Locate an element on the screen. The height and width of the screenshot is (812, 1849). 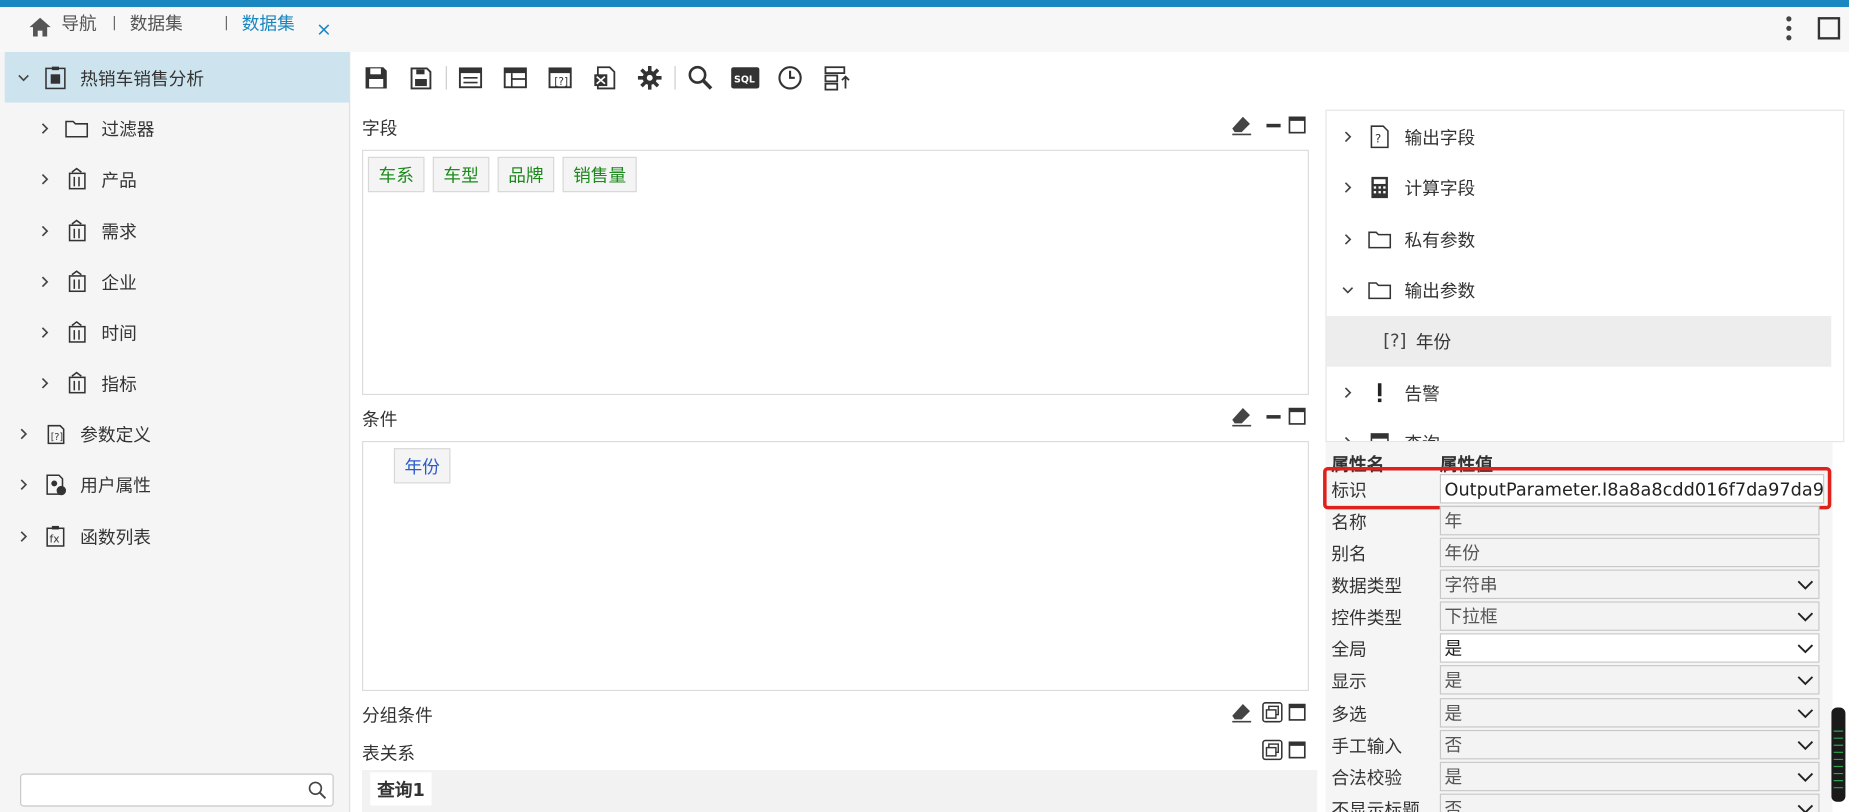
tree-node-func-list: fx 函数列表 is located at coordinates (84, 536).